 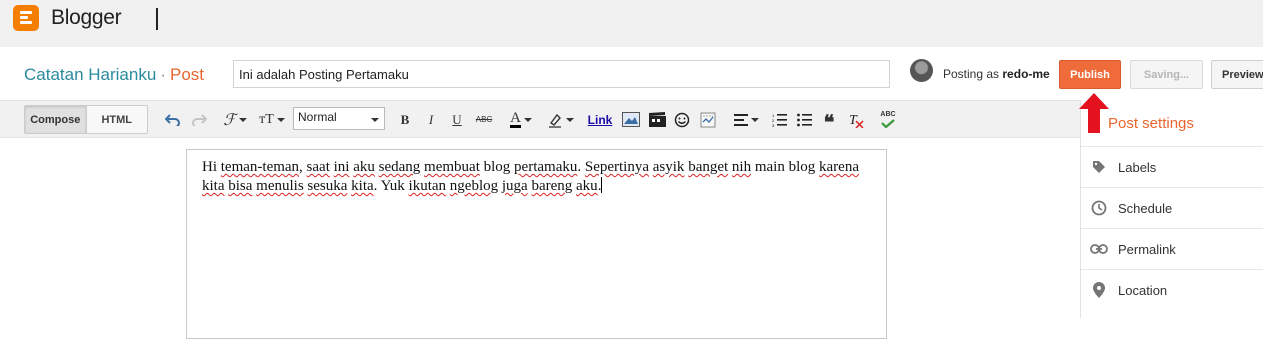 I want to click on svg-text: T, so click(x=853, y=120).